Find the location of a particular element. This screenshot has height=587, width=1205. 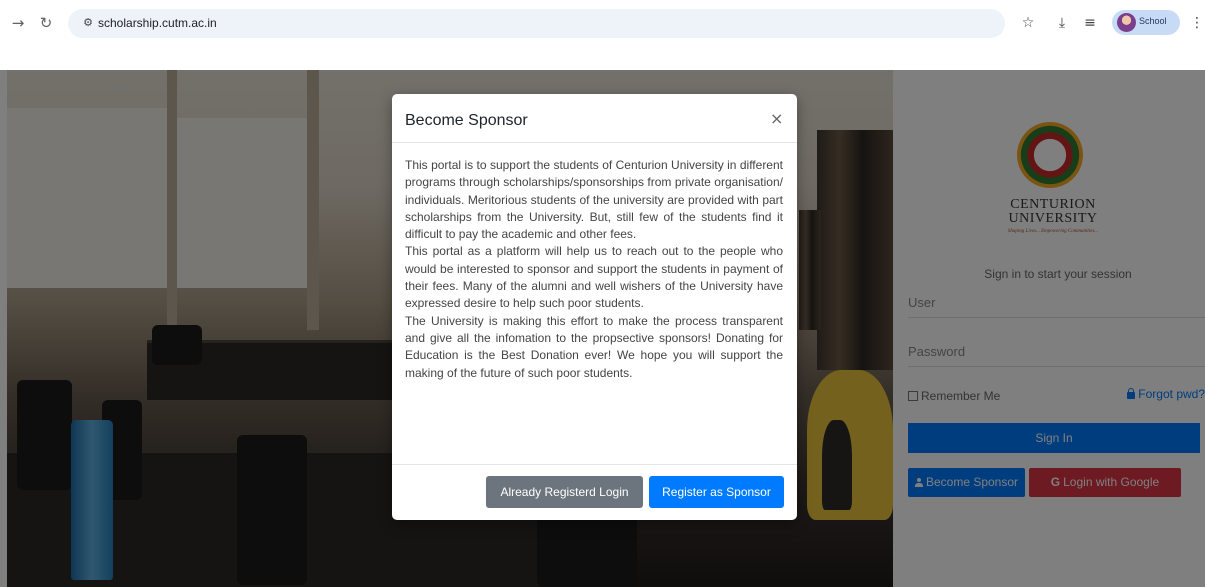

profile-button: School is located at coordinates (1146, 22).